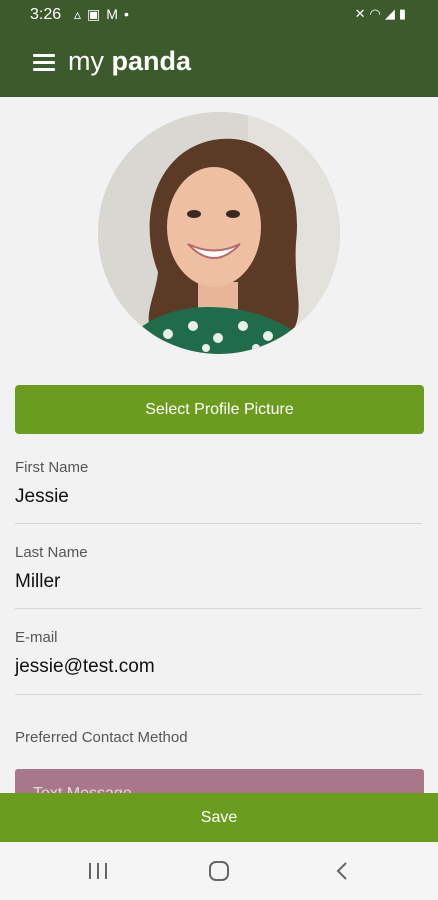 This screenshot has width=438, height=900. I want to click on back-icon, so click(343, 871).